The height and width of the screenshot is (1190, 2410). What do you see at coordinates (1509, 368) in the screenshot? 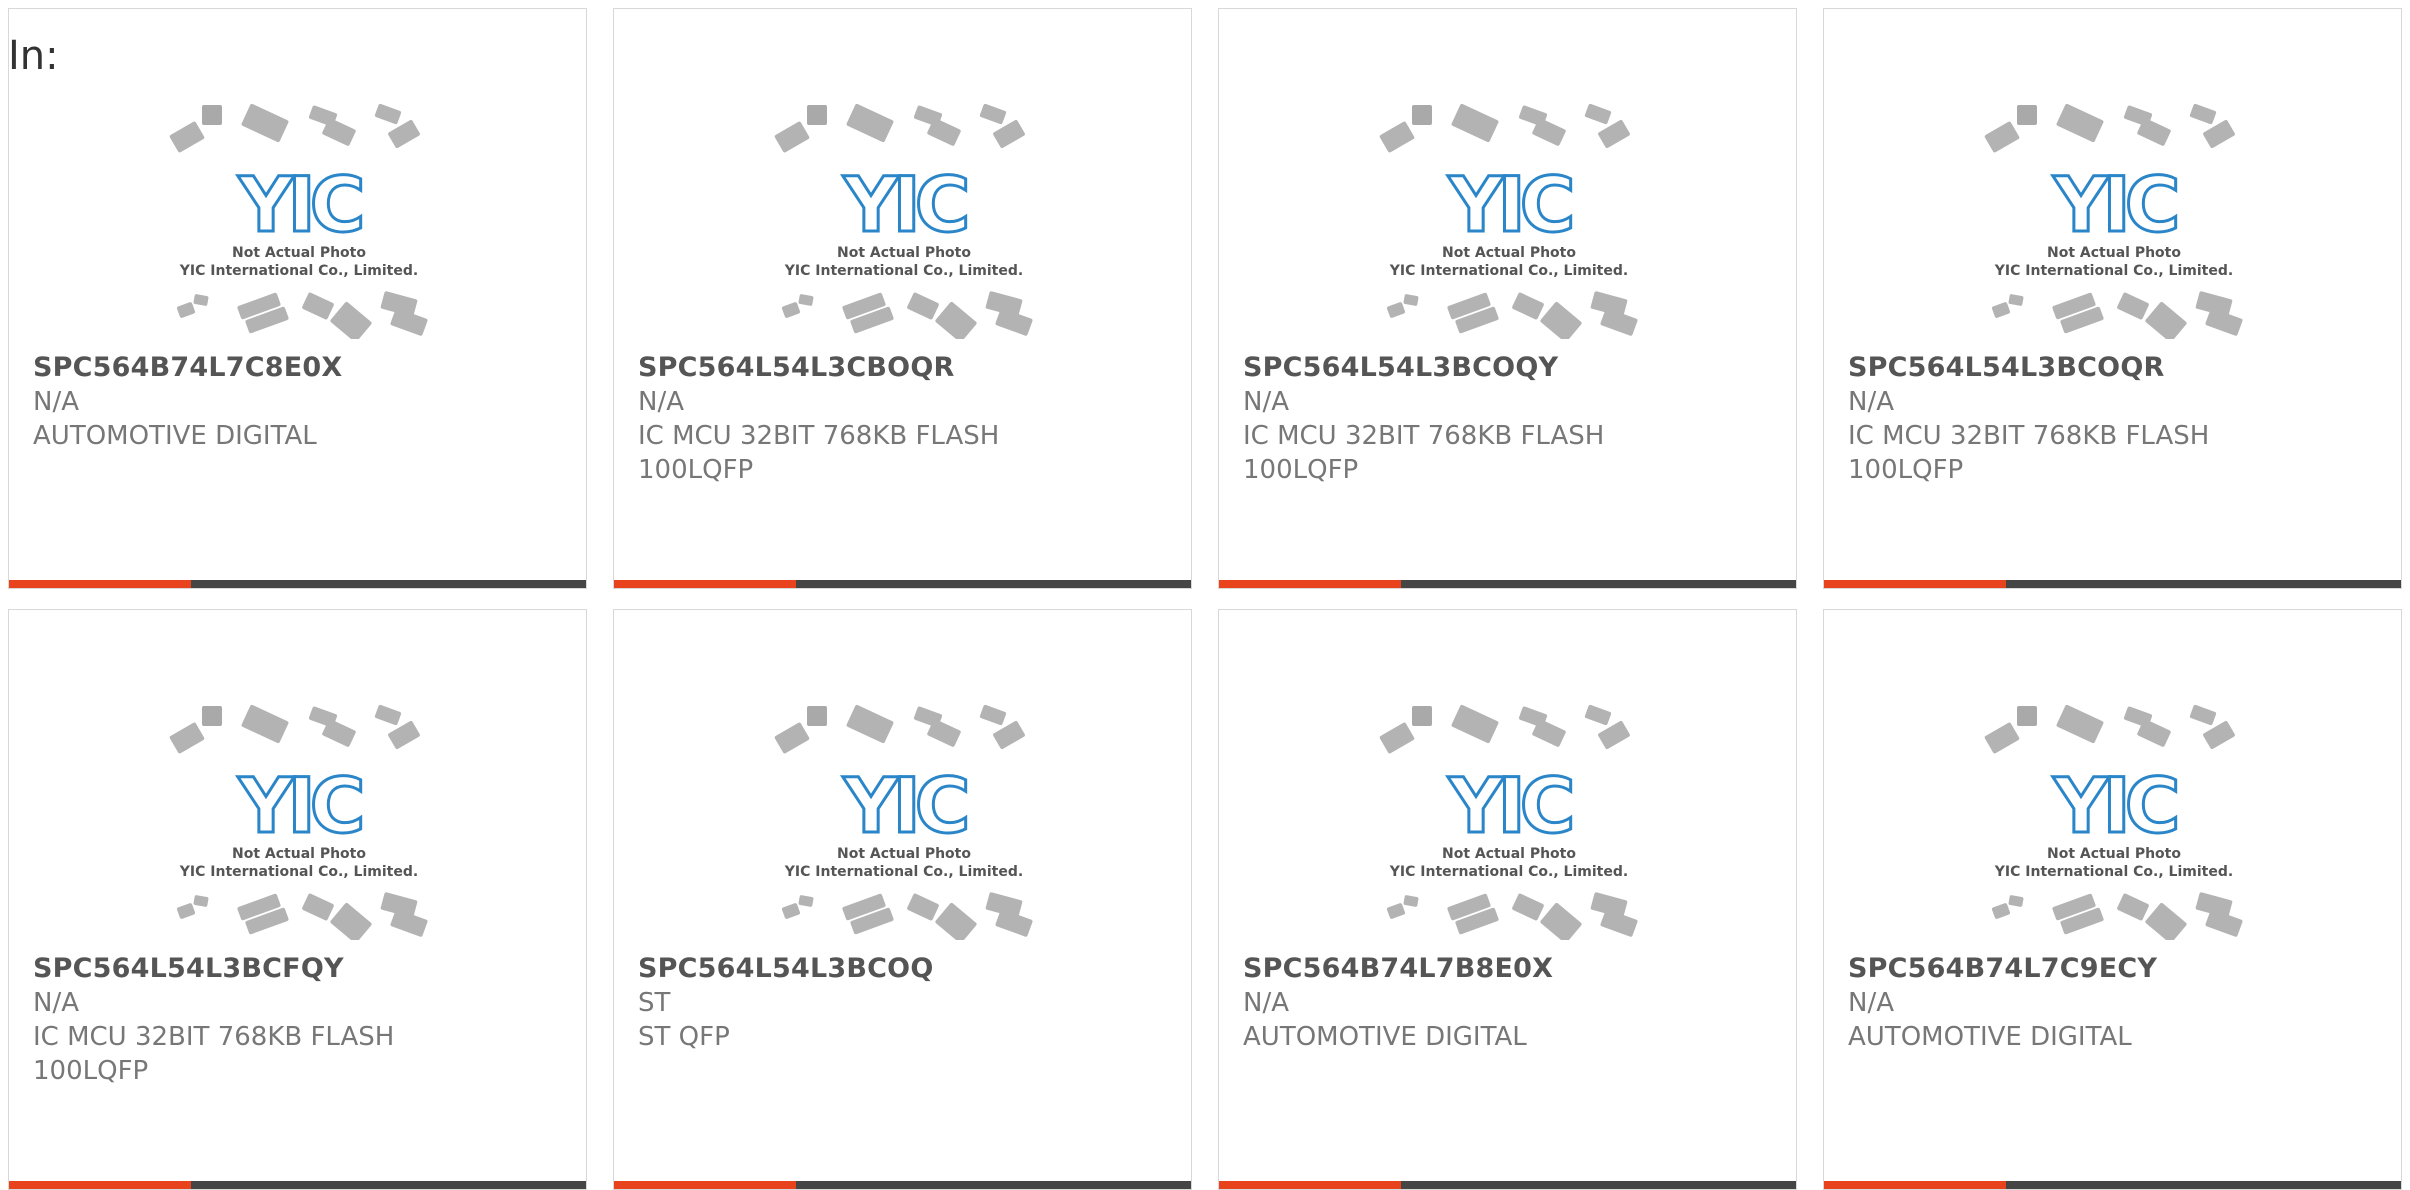
I see `product-part-number: SPC564L54L3BCOQY` at bounding box center [1509, 368].